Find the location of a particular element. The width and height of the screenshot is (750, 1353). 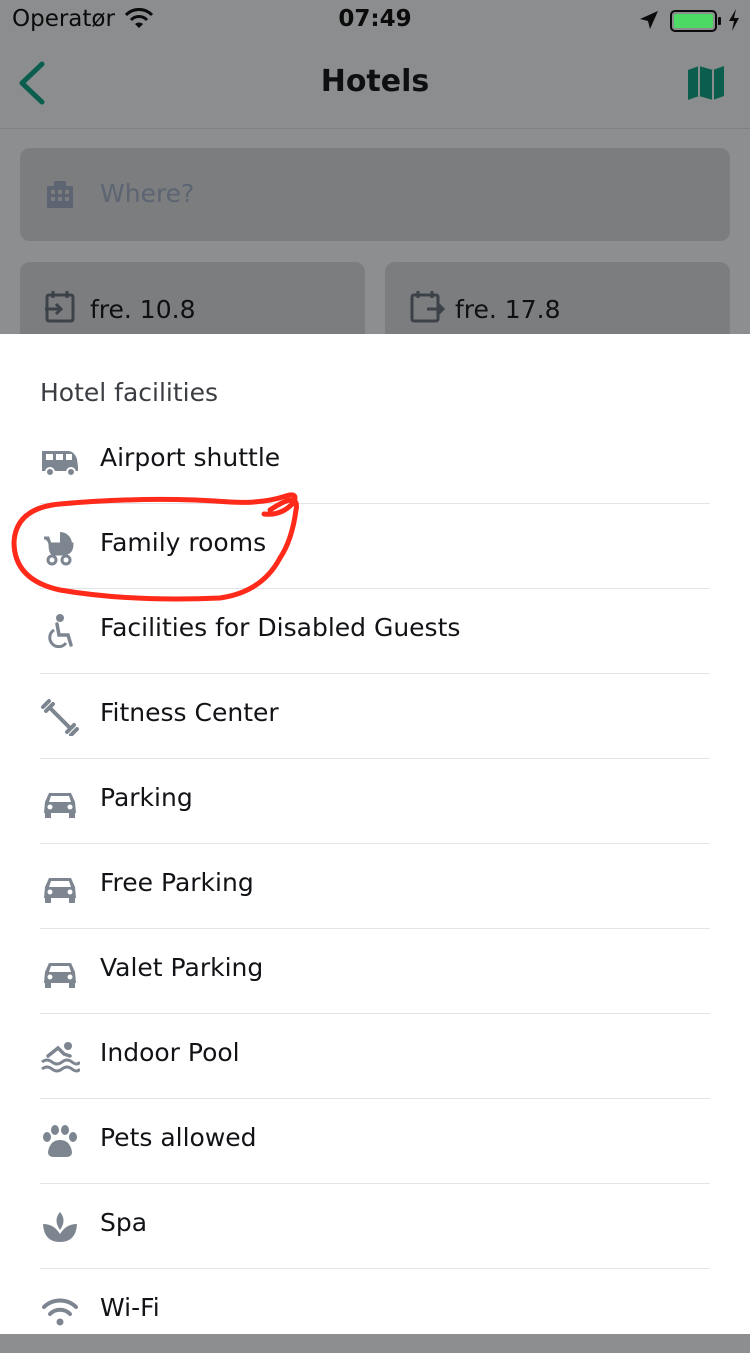

paw-icon is located at coordinates (60, 1142).